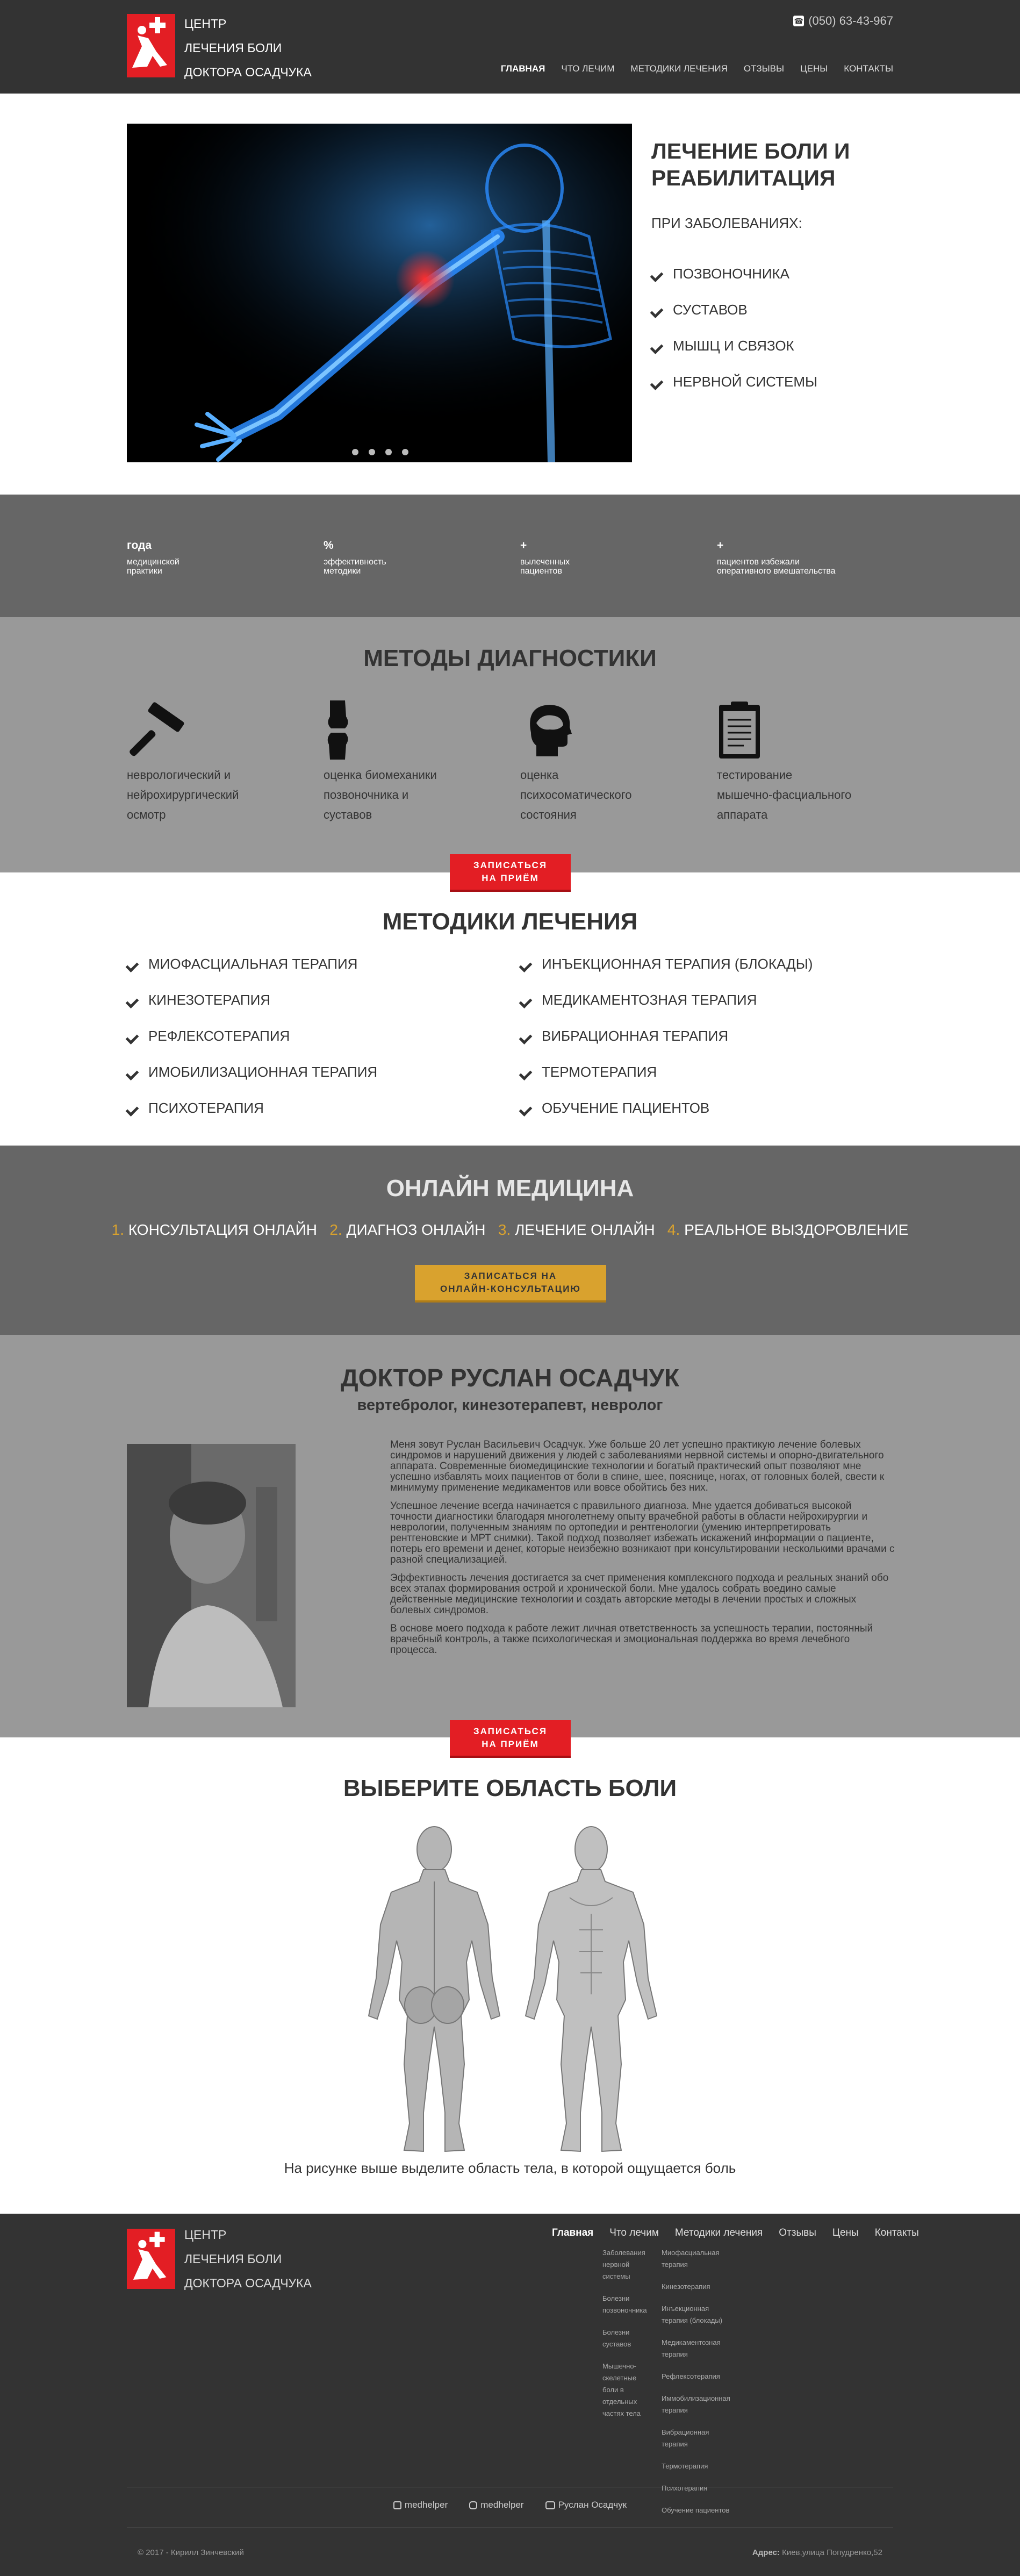 The image size is (1020, 2576). Describe the element at coordinates (380, 293) in the screenshot. I see `hero-slider-image` at that location.